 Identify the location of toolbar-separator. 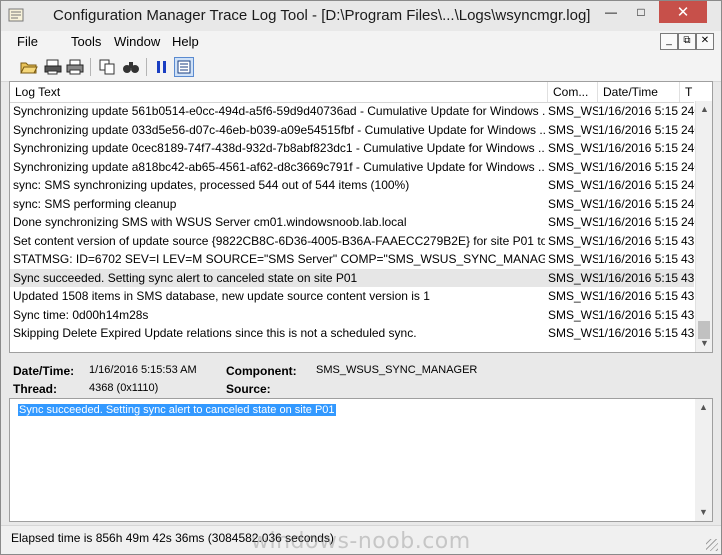
(146, 67).